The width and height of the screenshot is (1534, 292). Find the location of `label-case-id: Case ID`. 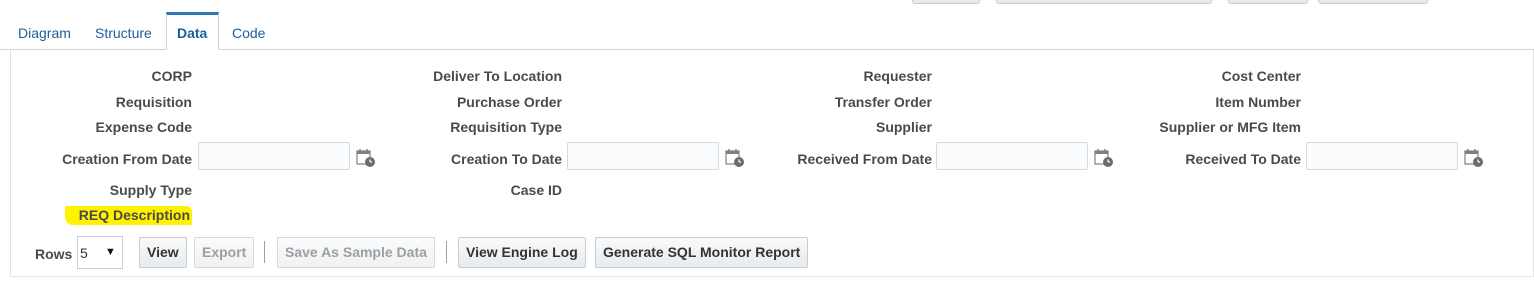

label-case-id: Case ID is located at coordinates (536, 190).